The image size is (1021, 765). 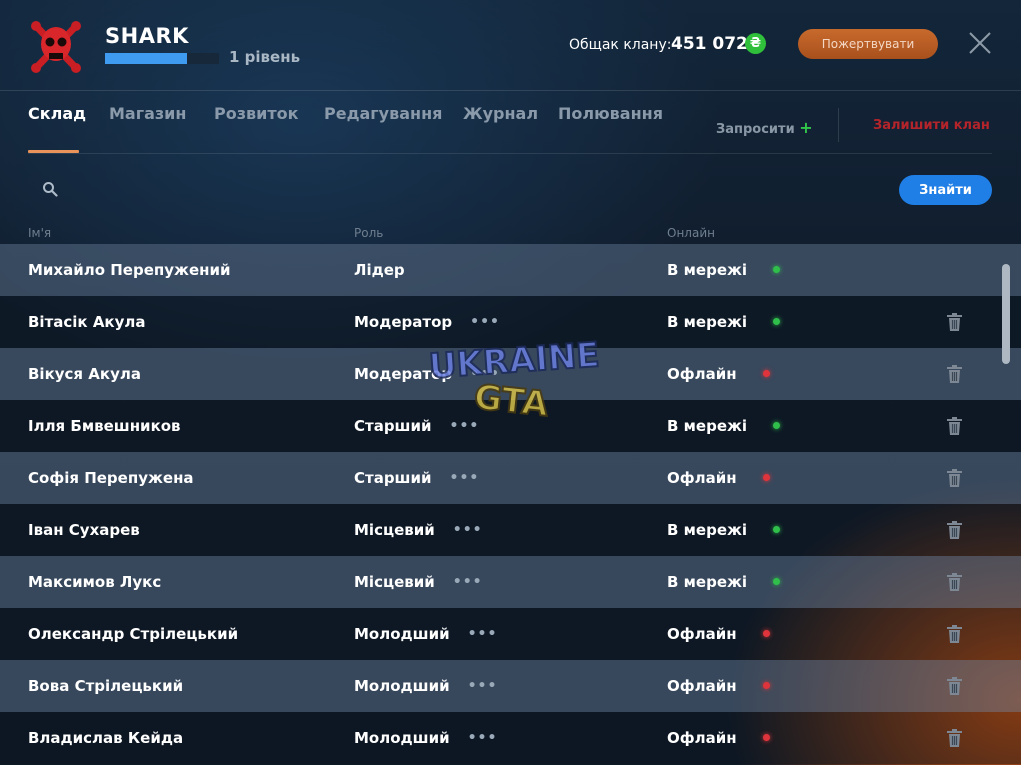 I want to click on member-status: В мережі, so click(x=724, y=426).